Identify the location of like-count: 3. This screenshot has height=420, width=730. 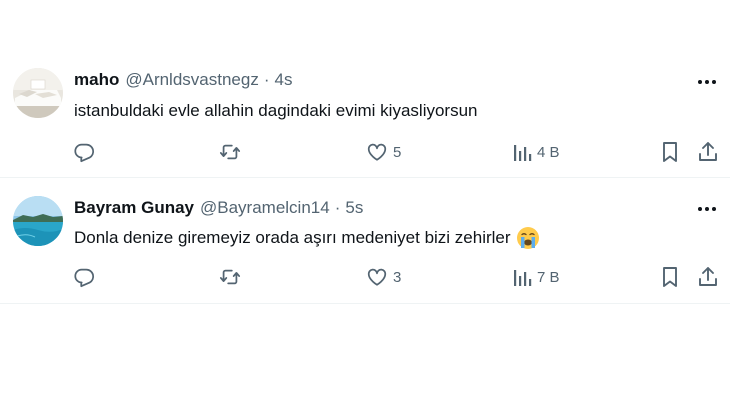
(397, 277).